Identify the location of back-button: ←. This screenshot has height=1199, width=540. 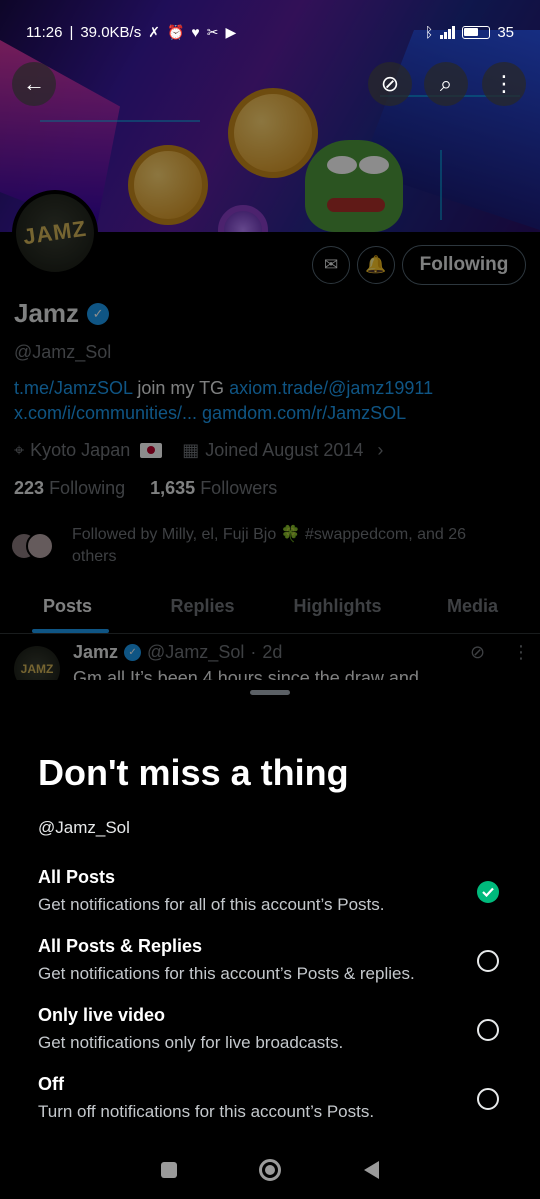
(34, 84).